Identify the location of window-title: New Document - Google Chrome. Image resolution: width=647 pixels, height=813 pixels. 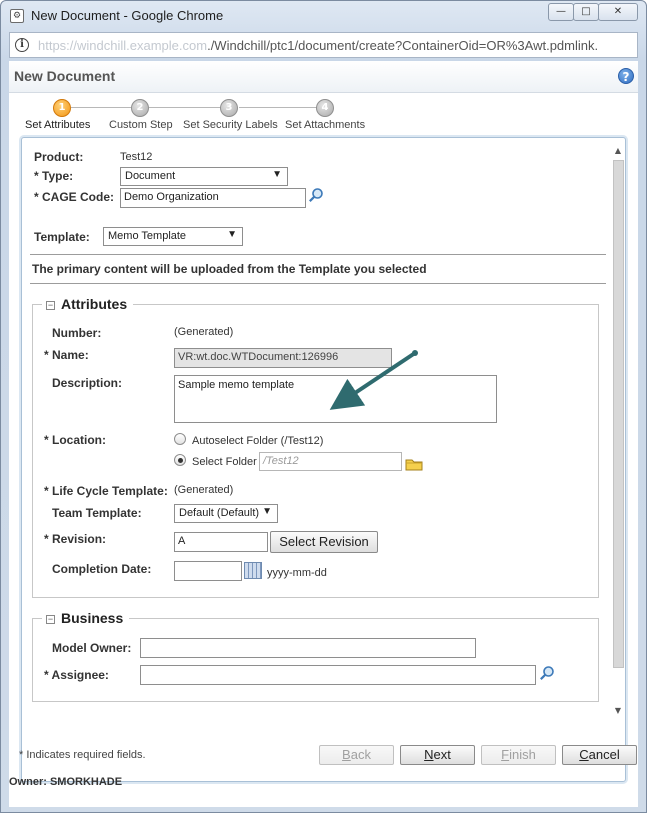
(127, 15).